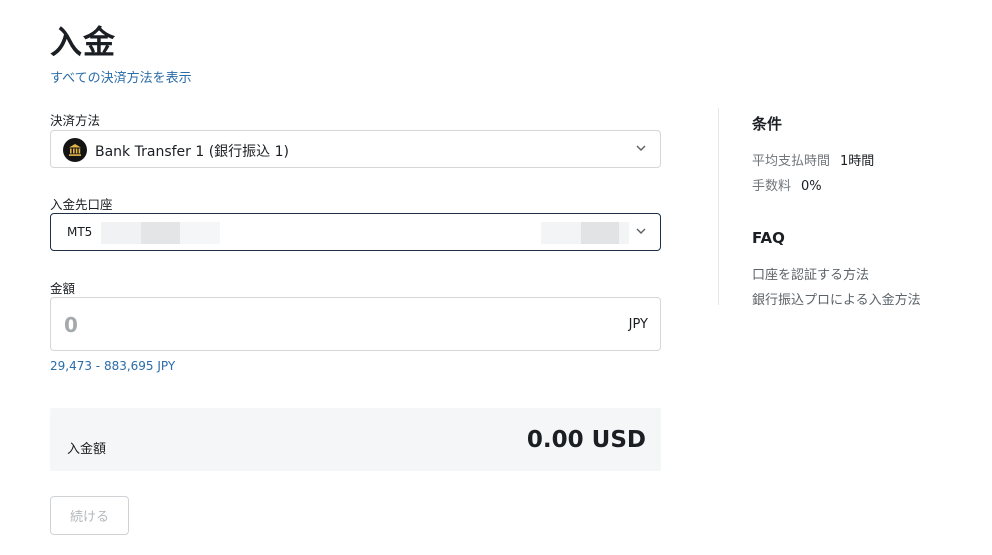 This screenshot has height=555, width=992. Describe the element at coordinates (121, 76) in the screenshot. I see `show-all-methods-link: すべての決済方法を表示` at that location.